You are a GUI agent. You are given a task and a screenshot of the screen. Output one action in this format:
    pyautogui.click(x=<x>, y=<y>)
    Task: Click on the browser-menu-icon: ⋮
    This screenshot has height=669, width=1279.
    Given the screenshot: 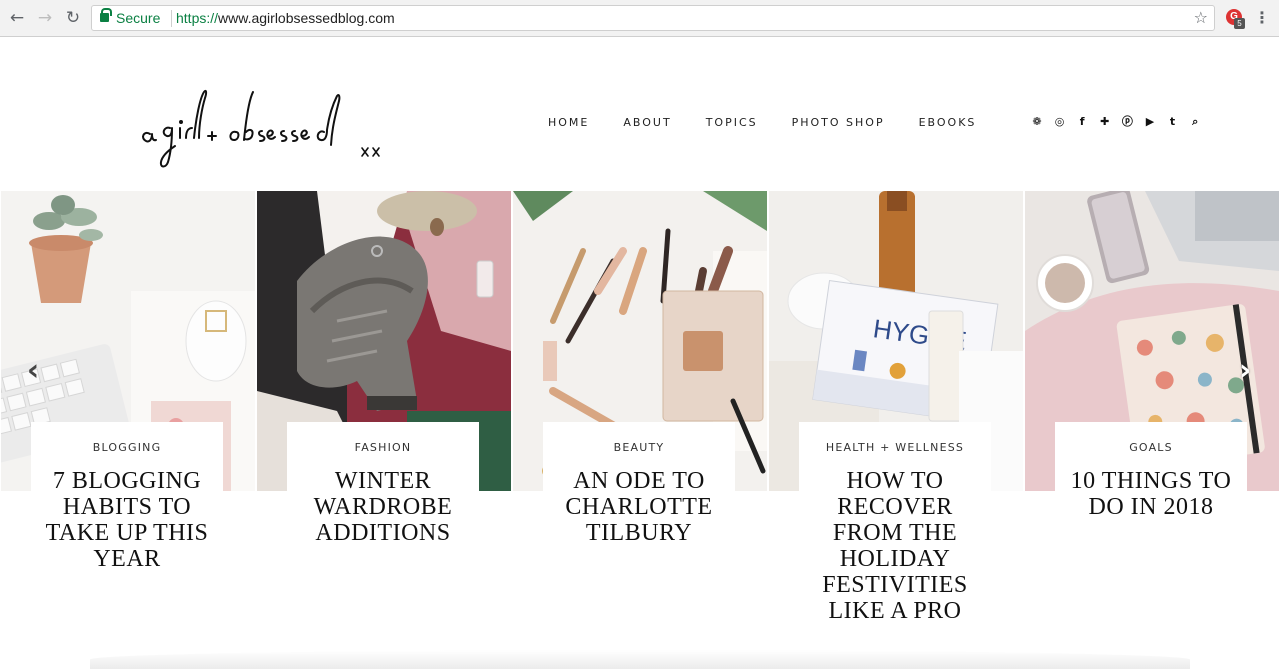 What is the action you would take?
    pyautogui.click(x=1262, y=18)
    